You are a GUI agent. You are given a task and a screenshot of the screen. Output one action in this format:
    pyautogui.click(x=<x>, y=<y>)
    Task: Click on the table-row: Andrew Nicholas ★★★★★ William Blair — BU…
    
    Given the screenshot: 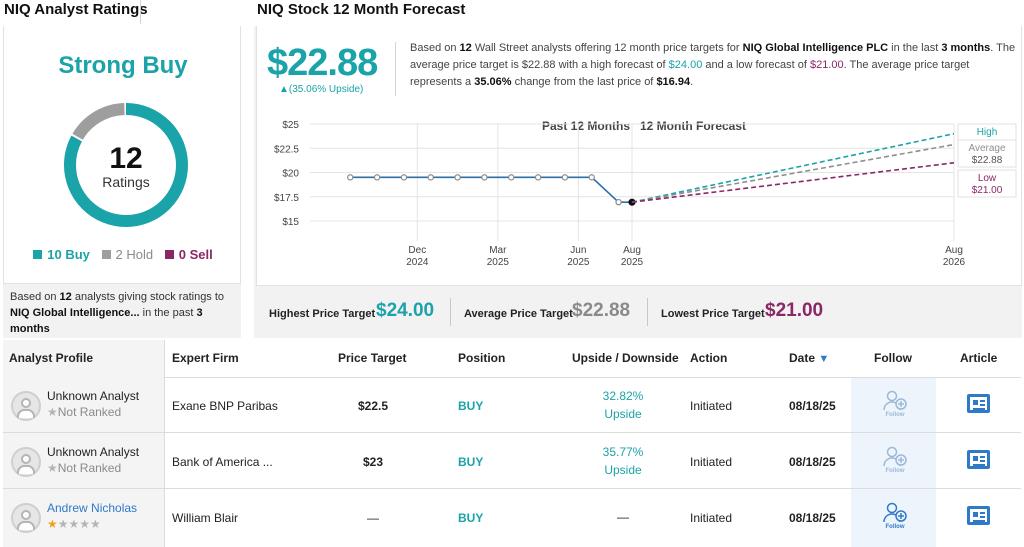 What is the action you would take?
    pyautogui.click(x=512, y=517)
    